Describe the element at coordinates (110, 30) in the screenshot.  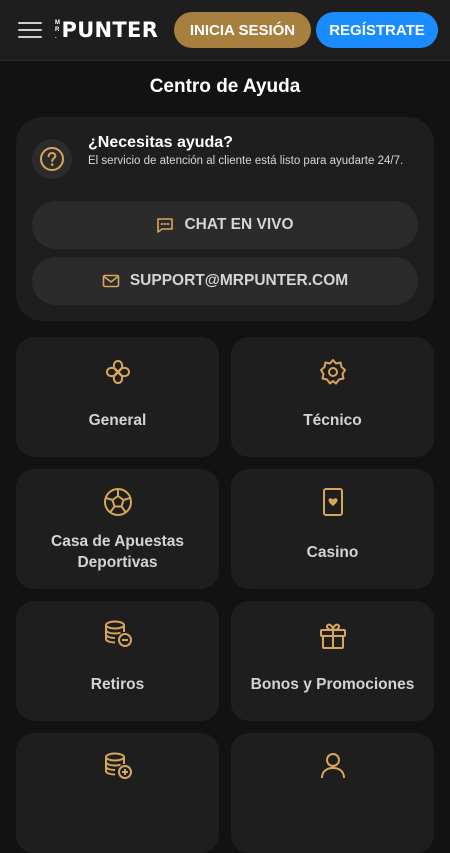
I see `logo-text: PUNTER` at that location.